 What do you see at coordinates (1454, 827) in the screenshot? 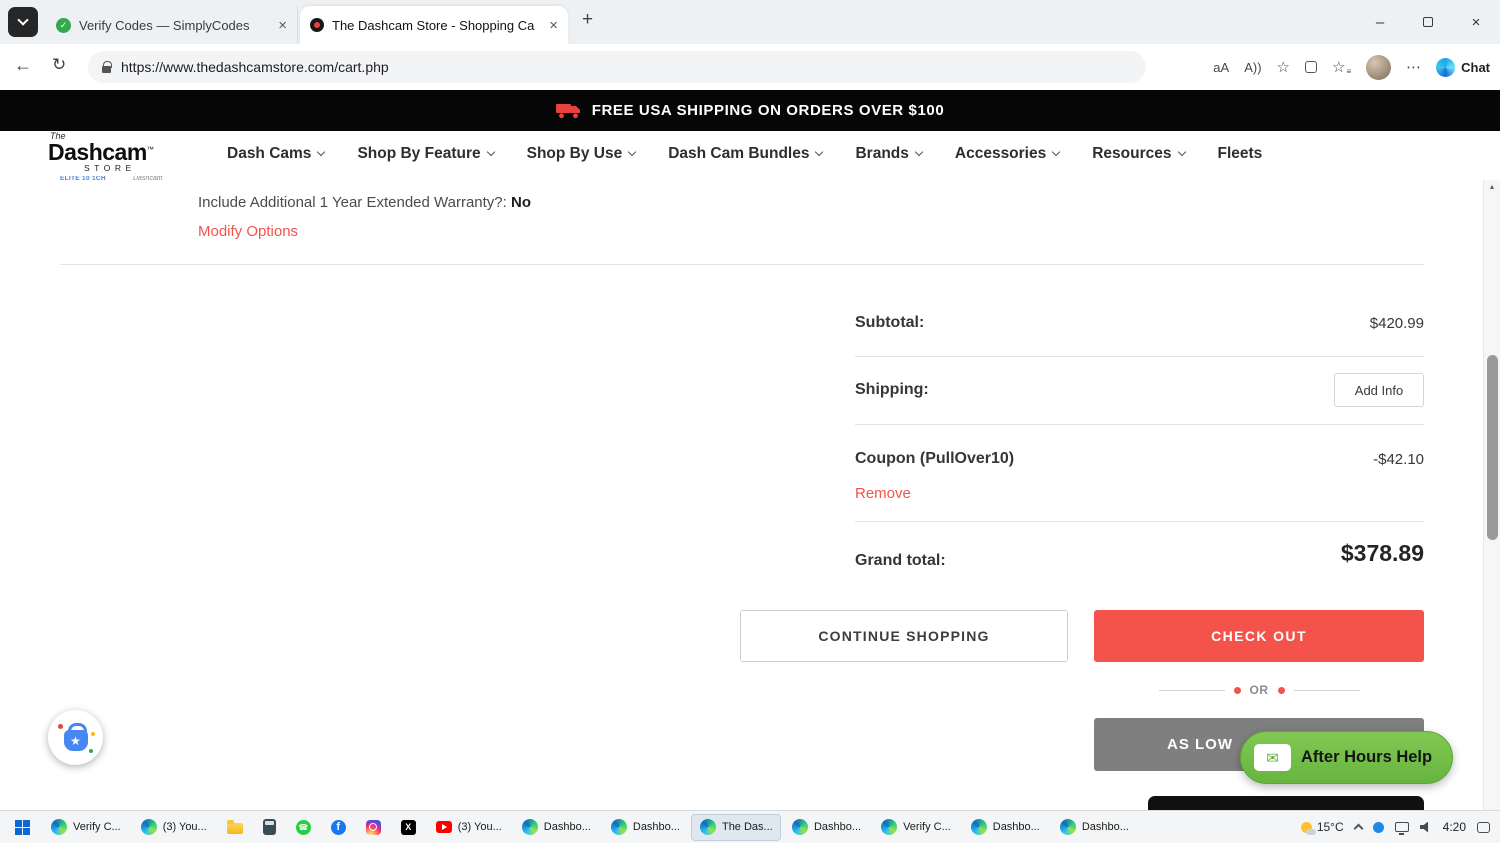
I see `clock: 4:20` at bounding box center [1454, 827].